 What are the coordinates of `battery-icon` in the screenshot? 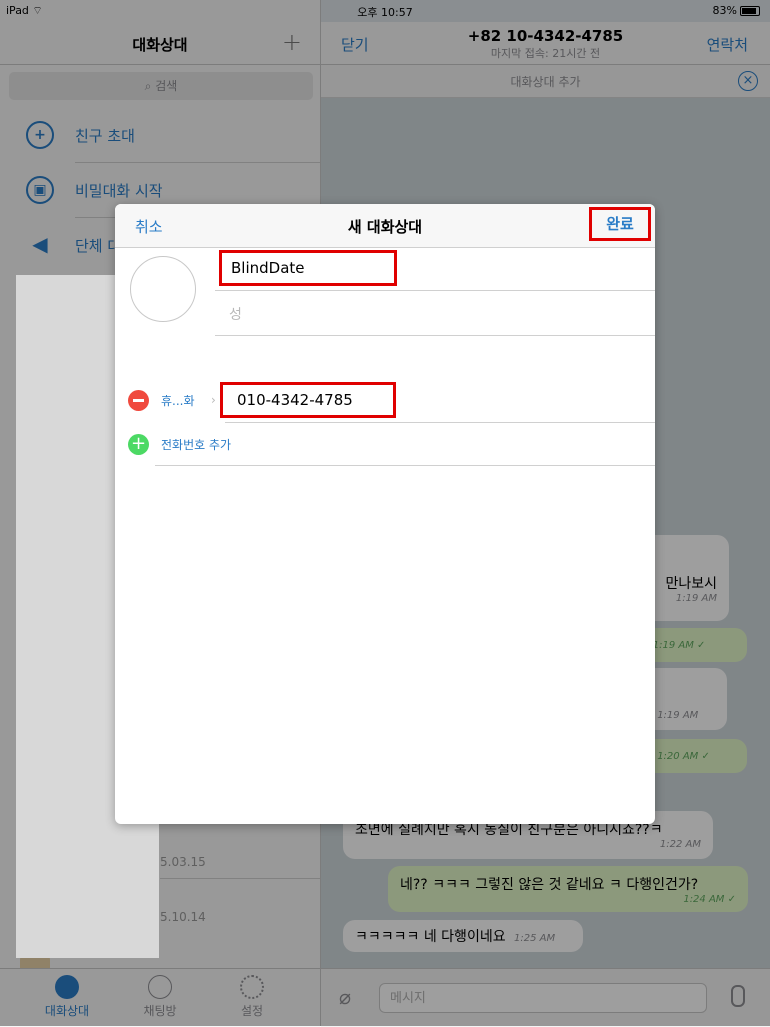 It's located at (750, 11).